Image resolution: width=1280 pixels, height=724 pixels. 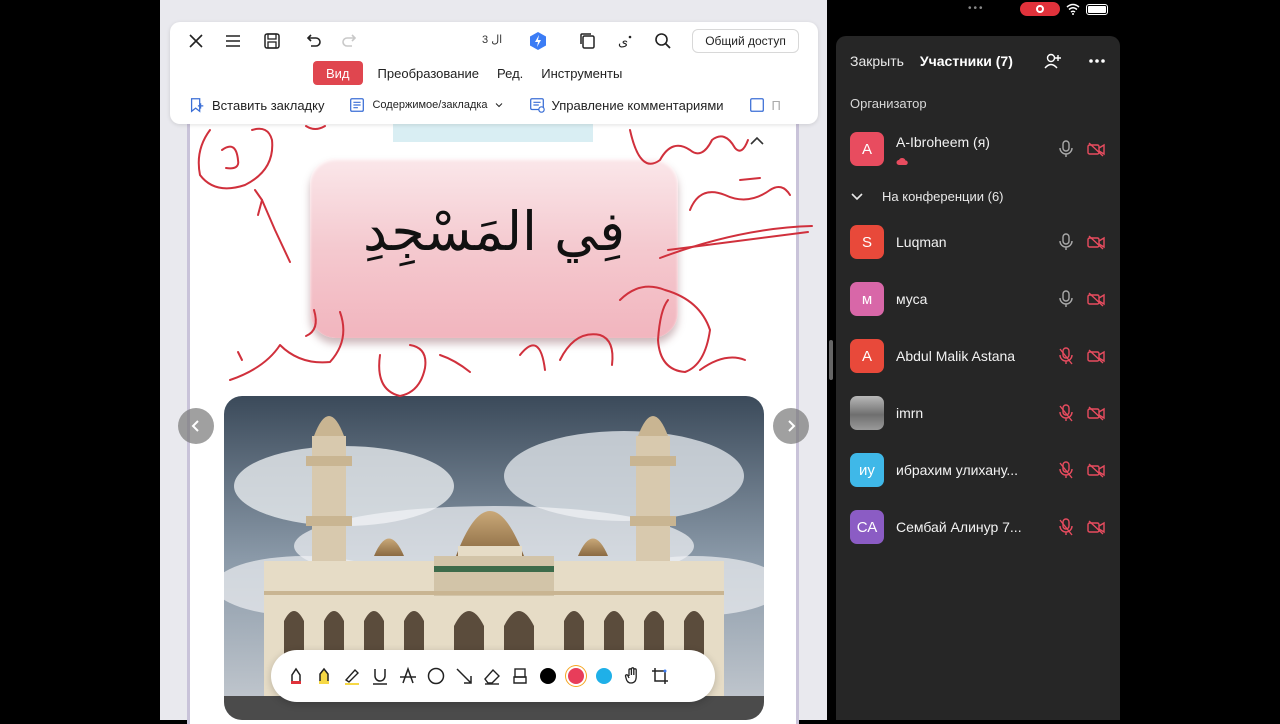 What do you see at coordinates (494, 231) in the screenshot?
I see `lesson-title-arabic: فِي المَسْجِدِ` at bounding box center [494, 231].